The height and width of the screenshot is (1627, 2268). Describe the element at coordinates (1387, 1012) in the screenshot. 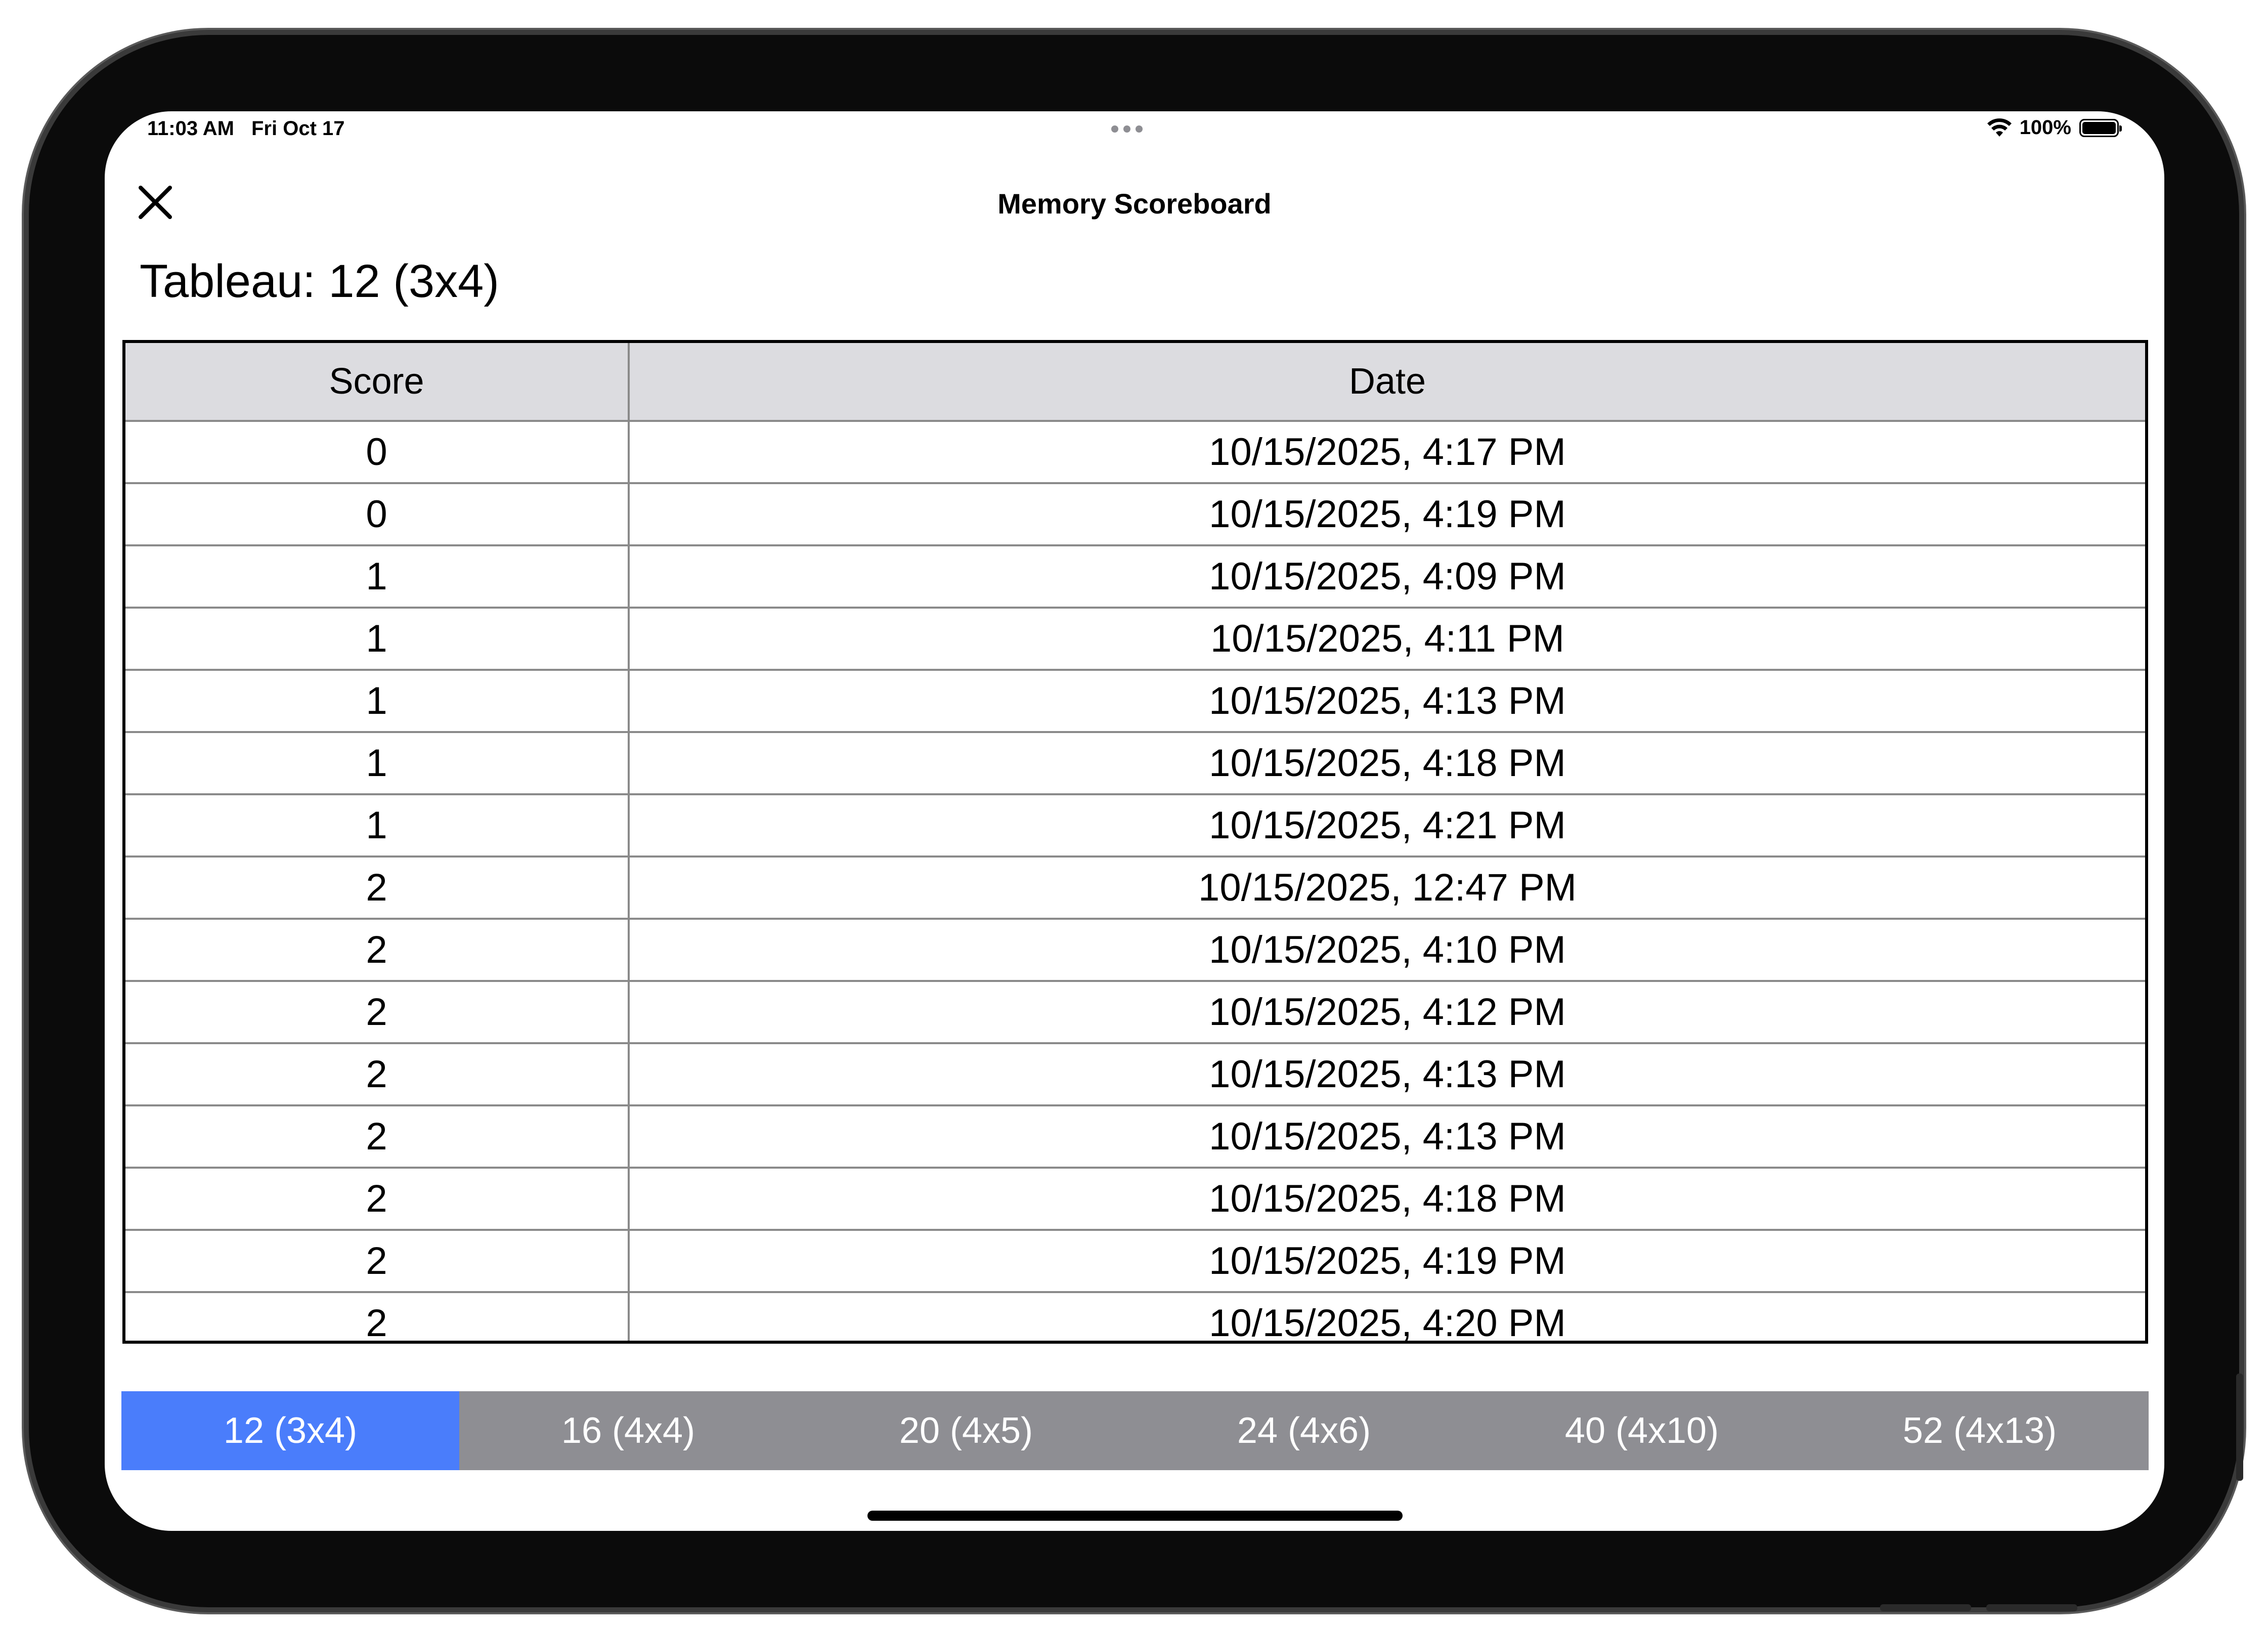

I see `date-cell: 10/15/2025, 4:12 PM` at that location.